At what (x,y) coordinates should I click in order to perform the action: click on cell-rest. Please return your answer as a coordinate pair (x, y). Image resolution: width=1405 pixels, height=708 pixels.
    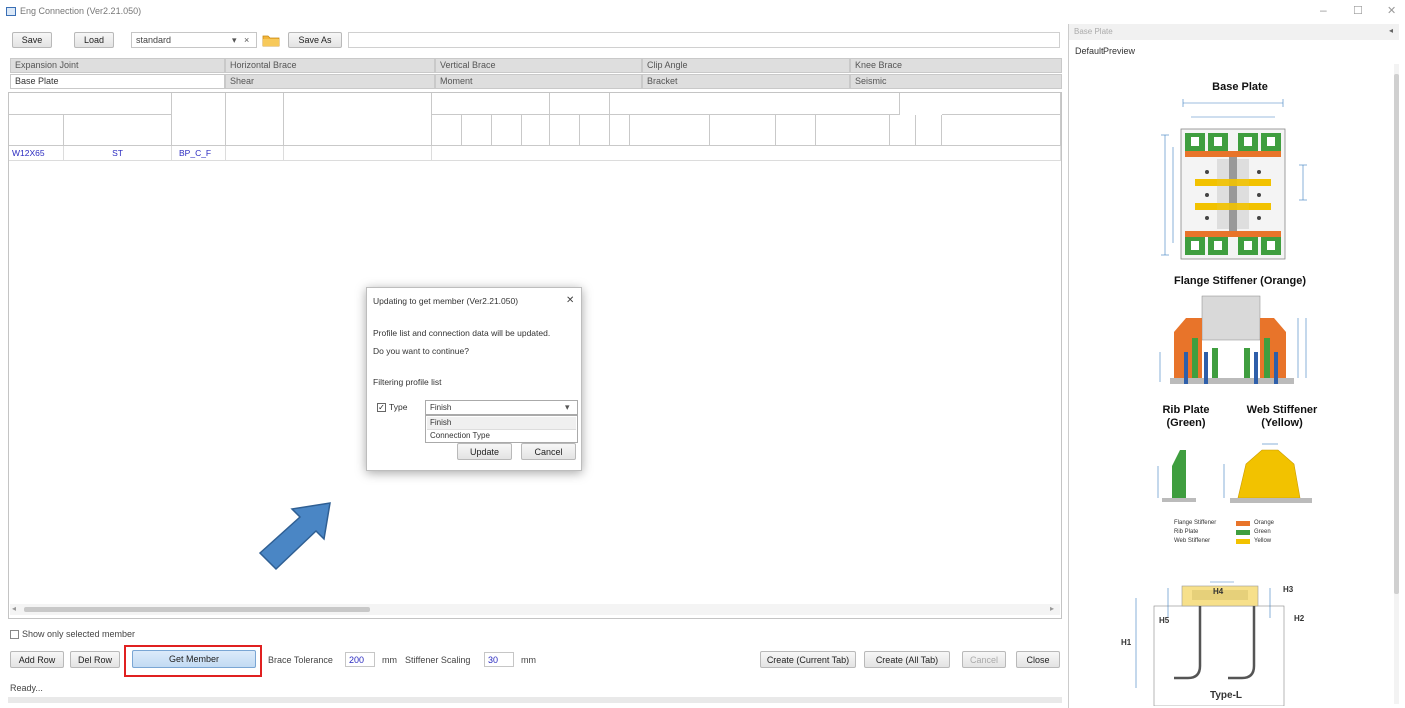
    Looking at the image, I should click on (746, 153).